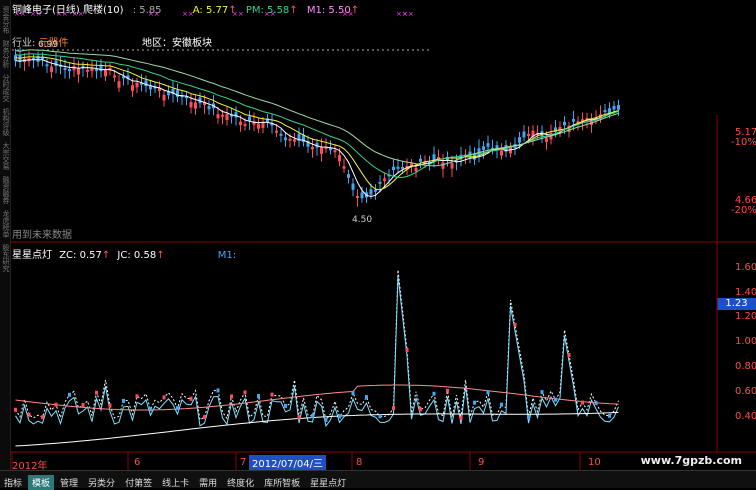 This screenshot has height=490, width=756. What do you see at coordinates (359, 462) in the screenshot?
I see `x-label-4: 8` at bounding box center [359, 462].